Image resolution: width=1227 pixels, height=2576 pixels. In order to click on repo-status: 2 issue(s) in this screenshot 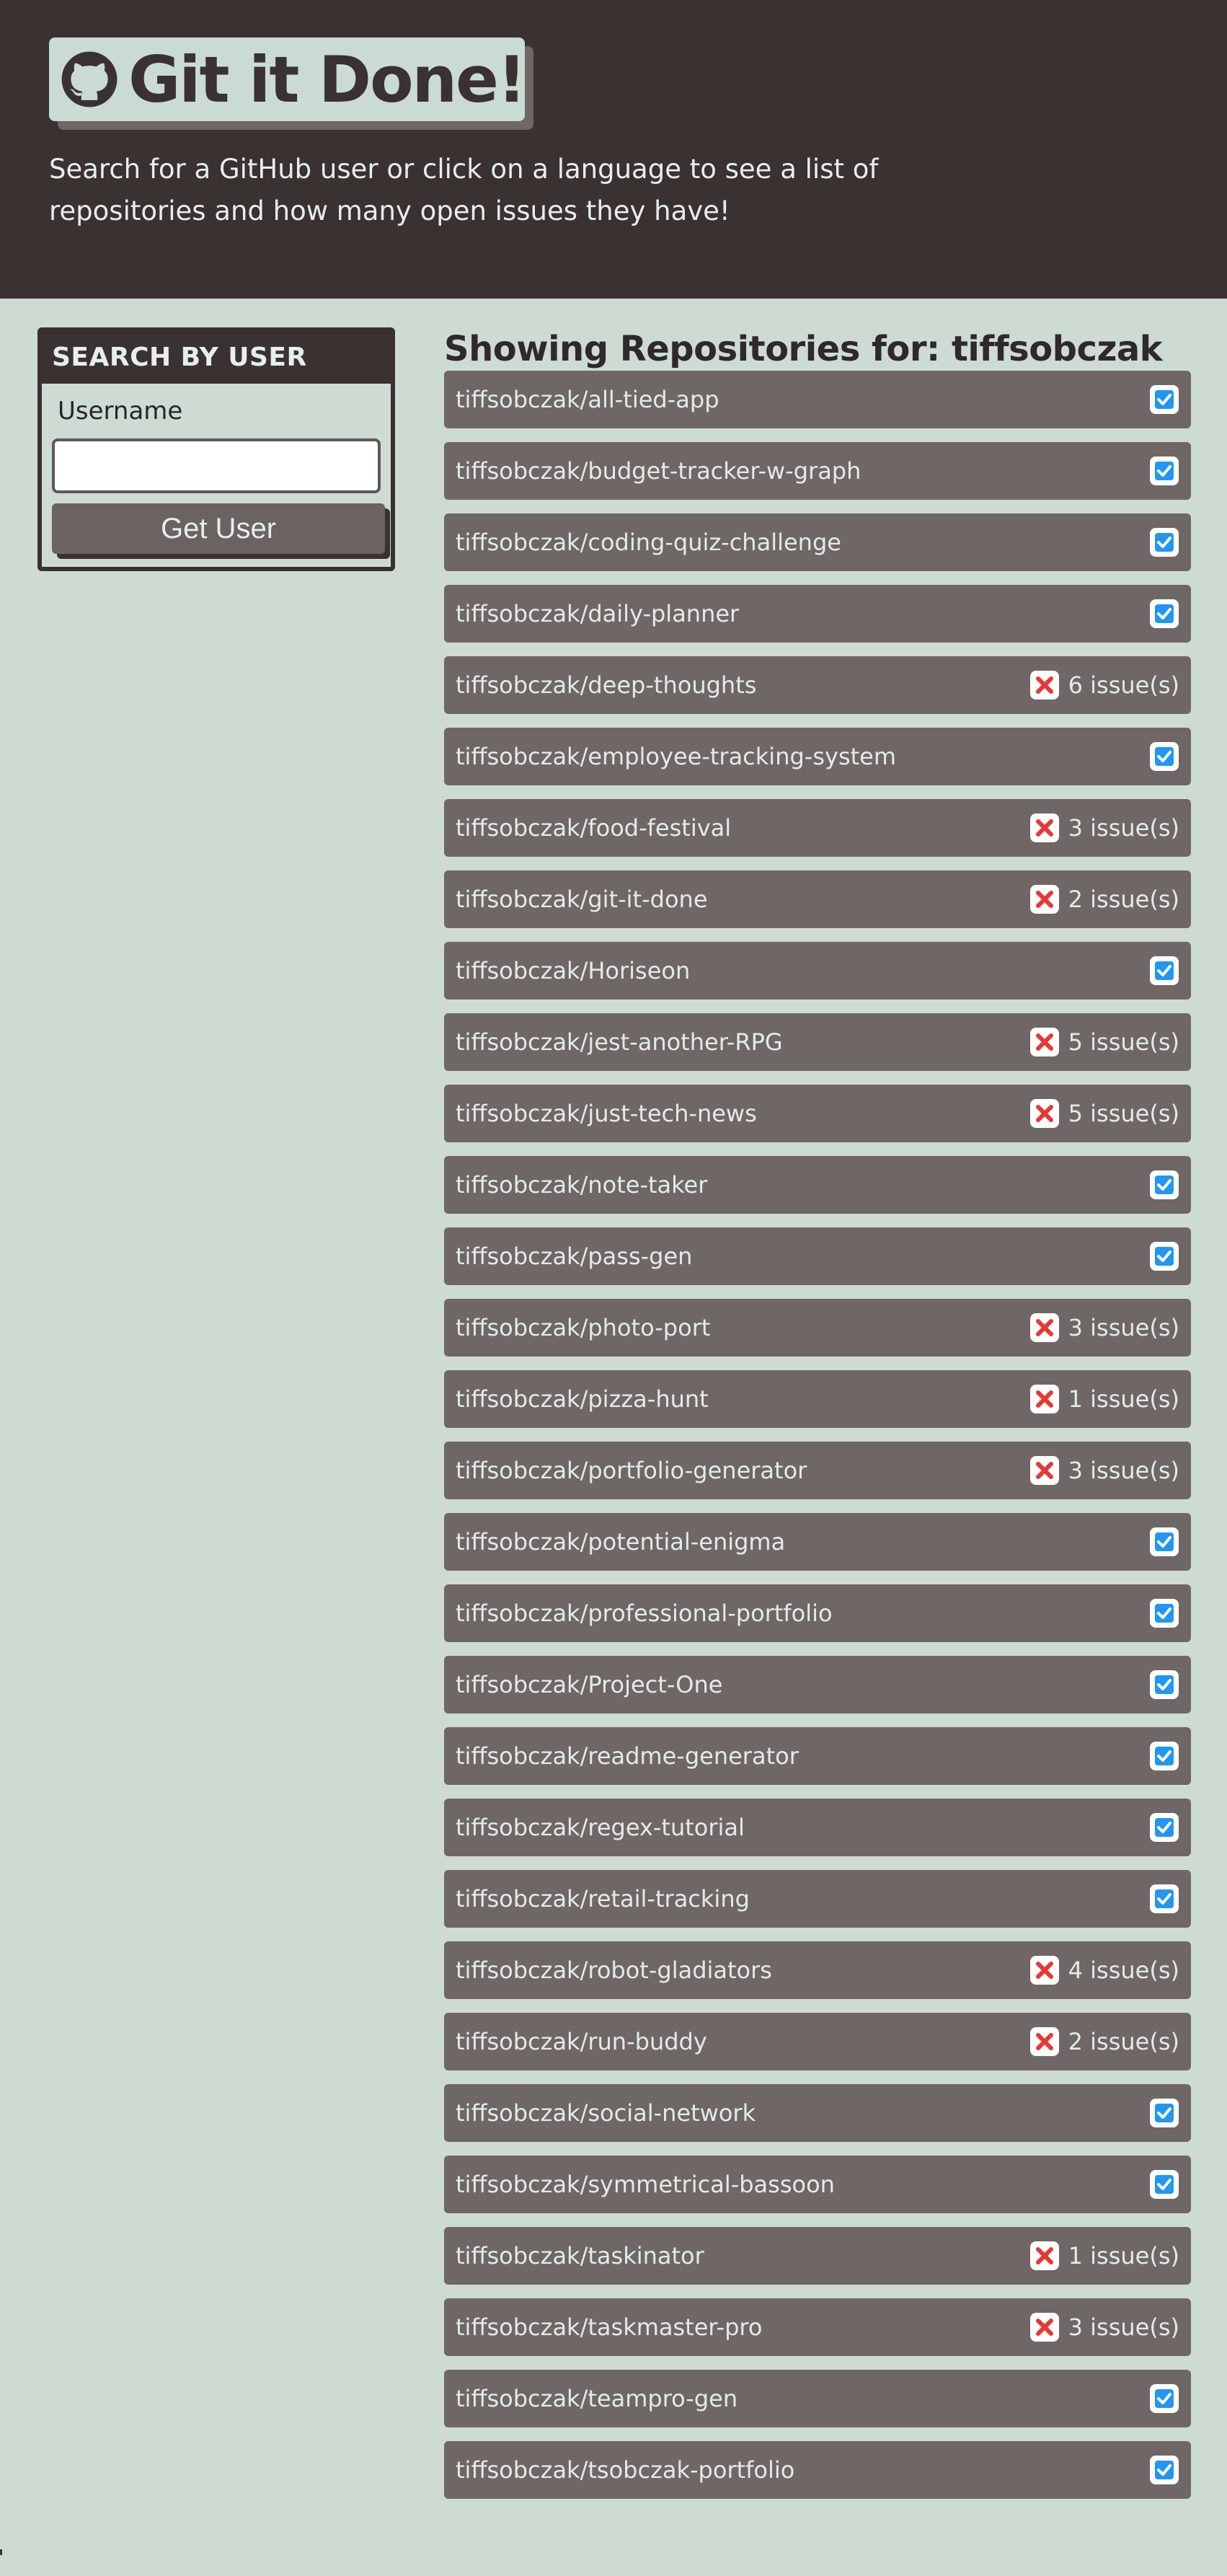, I will do `click(1104, 2041)`.